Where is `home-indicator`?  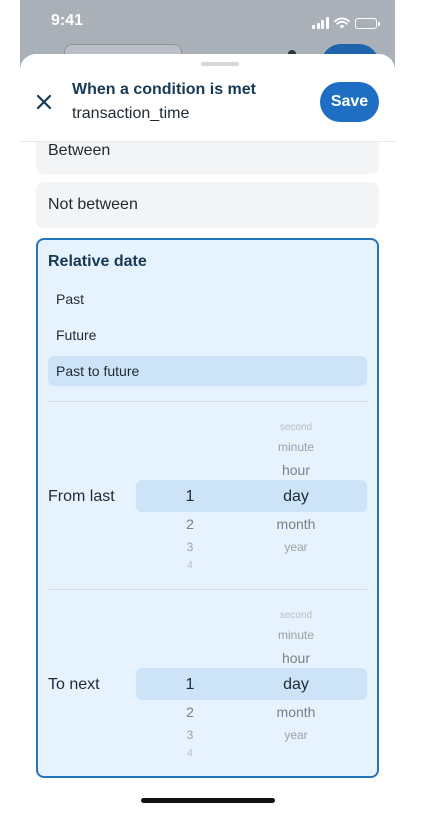
home-indicator is located at coordinates (208, 800).